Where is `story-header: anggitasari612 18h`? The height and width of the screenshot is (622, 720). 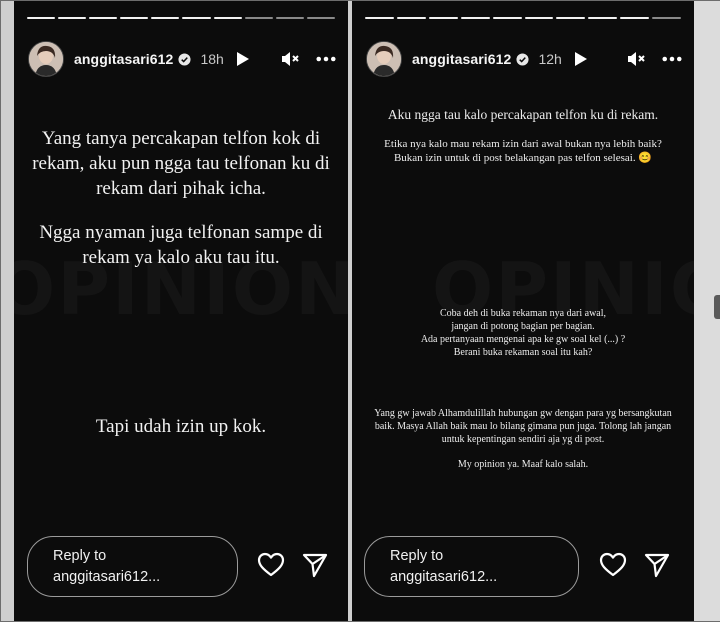 story-header: anggitasari612 18h is located at coordinates (182, 59).